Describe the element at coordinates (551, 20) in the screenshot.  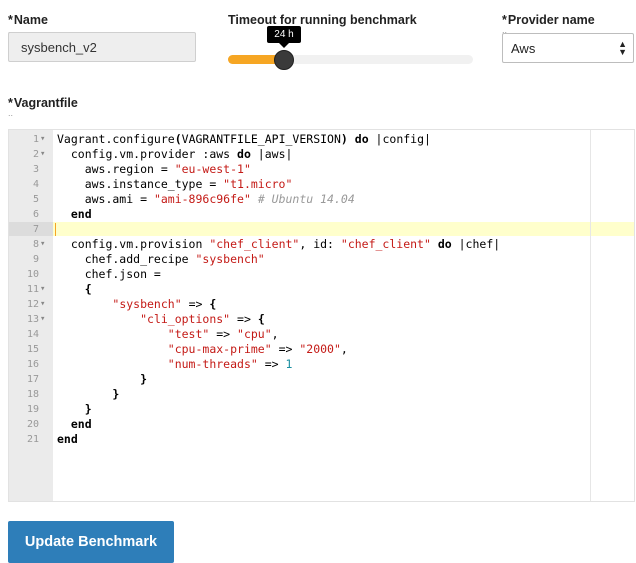
I see `provider-label-text: Provider name` at that location.